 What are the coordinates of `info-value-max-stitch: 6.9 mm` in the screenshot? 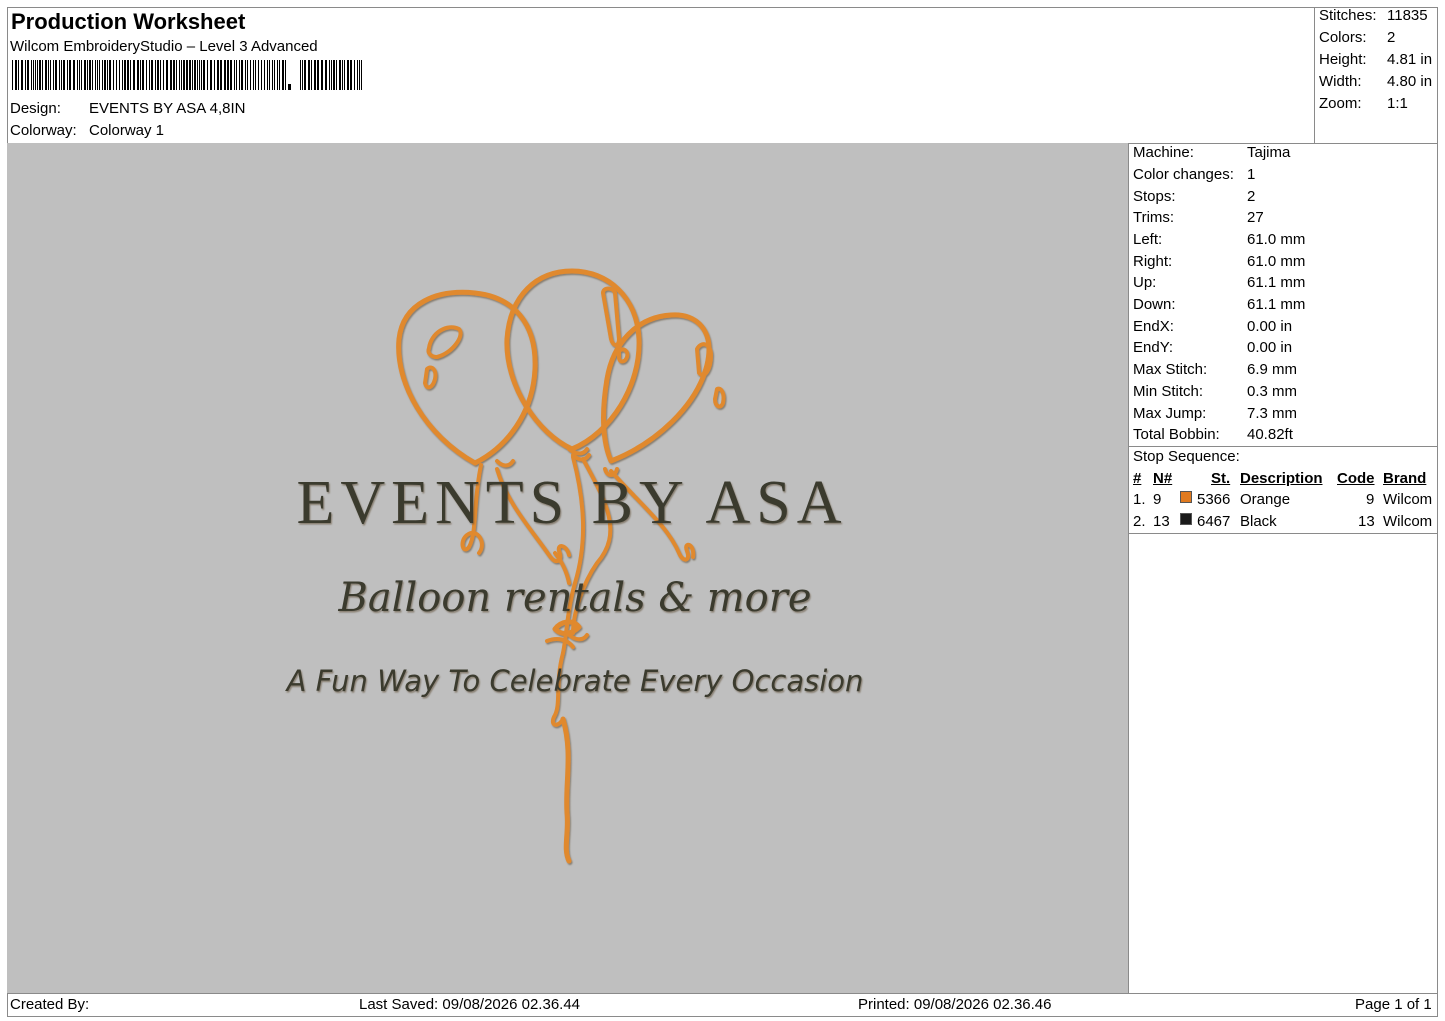 It's located at (1272, 369).